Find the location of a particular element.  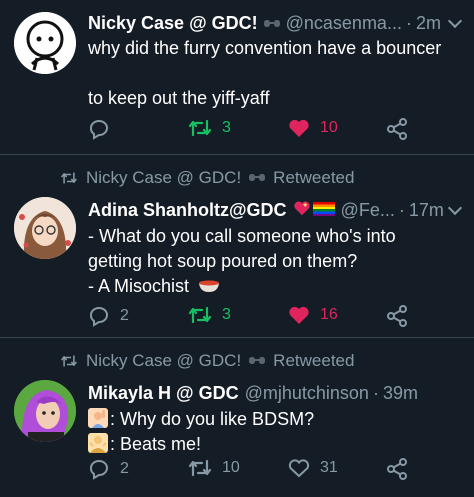

like-button: 10 is located at coordinates (313, 128).